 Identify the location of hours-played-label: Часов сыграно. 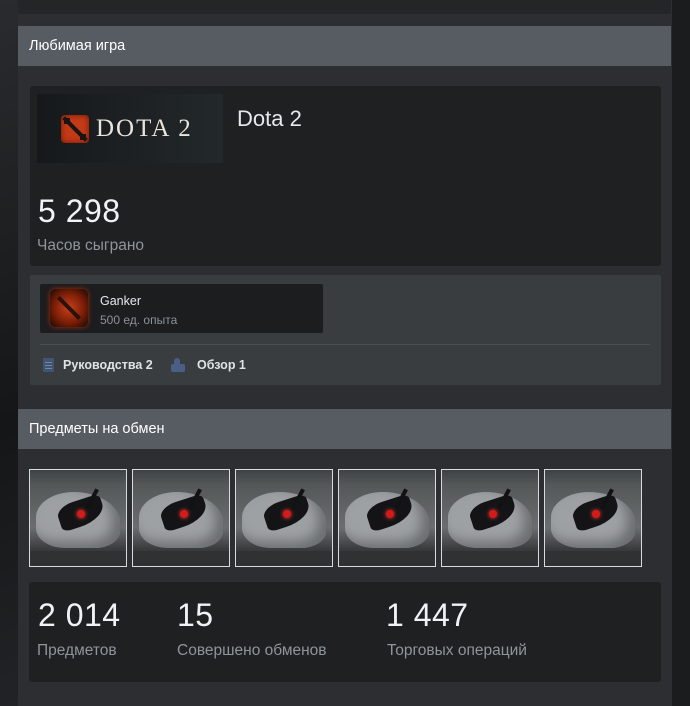
(91, 245).